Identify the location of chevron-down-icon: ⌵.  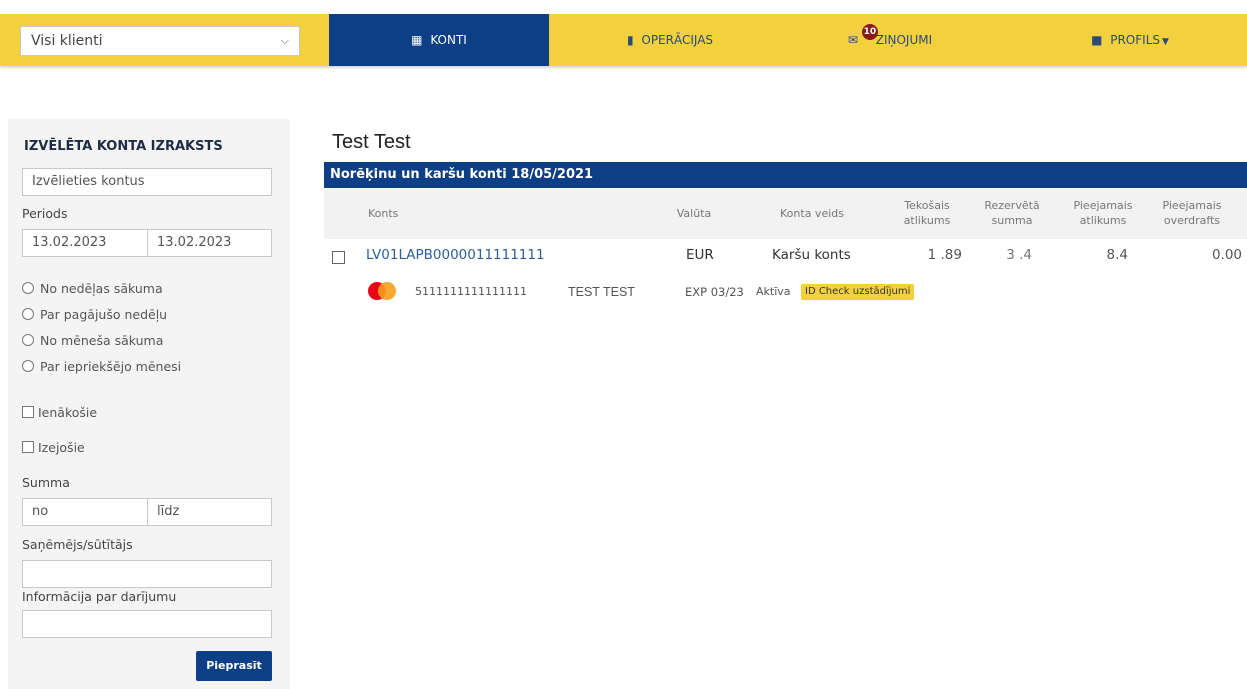
(284, 40).